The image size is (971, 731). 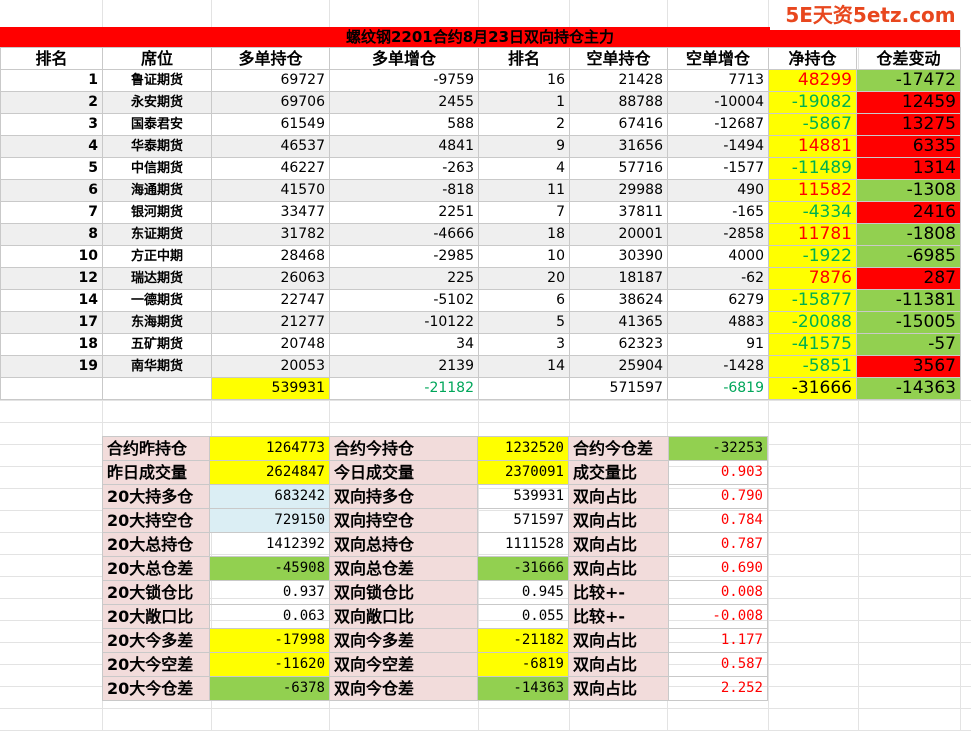 What do you see at coordinates (404, 366) in the screenshot?
I see `long-change-cell: 2139` at bounding box center [404, 366].